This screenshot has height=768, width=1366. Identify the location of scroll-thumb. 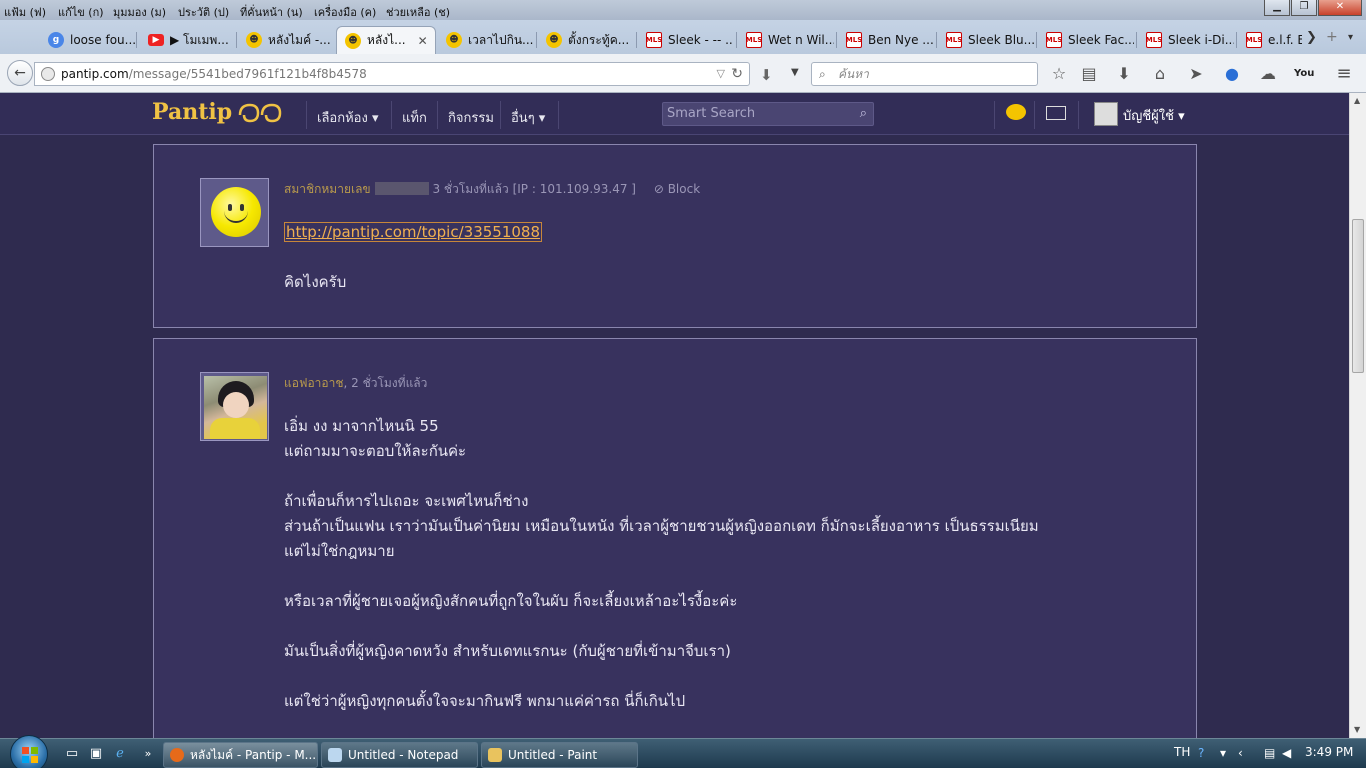
(1358, 296).